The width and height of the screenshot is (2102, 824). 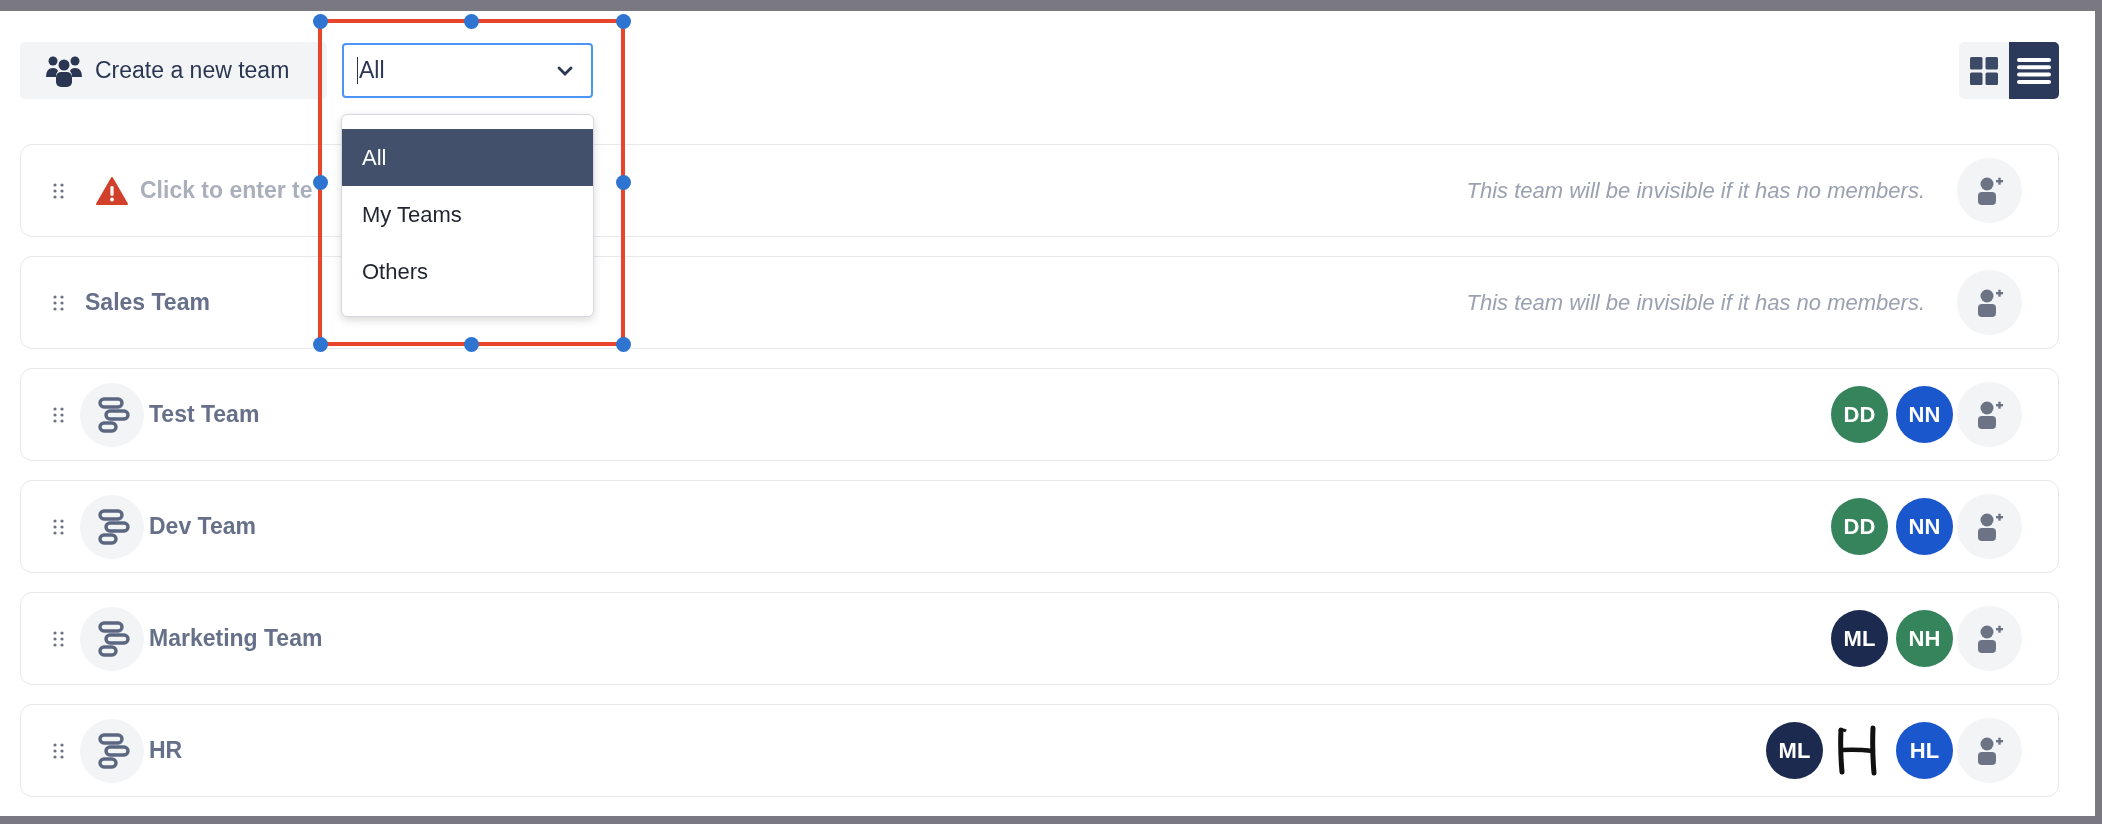 I want to click on dropdown-option: All, so click(x=467, y=157).